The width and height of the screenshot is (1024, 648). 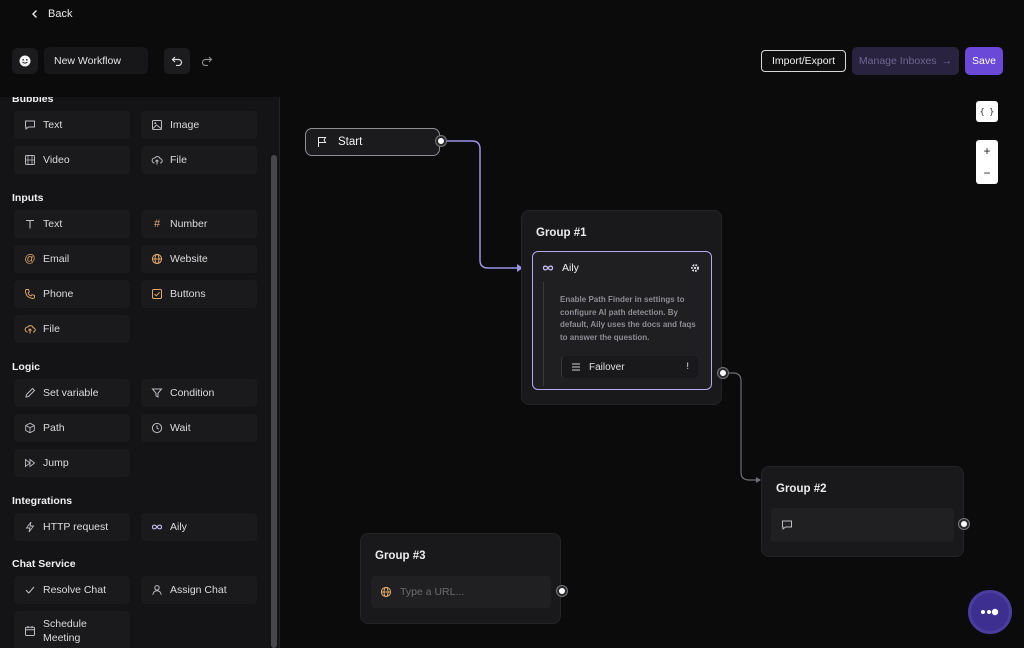 What do you see at coordinates (561, 233) in the screenshot?
I see `group-1-title: Group #1` at bounding box center [561, 233].